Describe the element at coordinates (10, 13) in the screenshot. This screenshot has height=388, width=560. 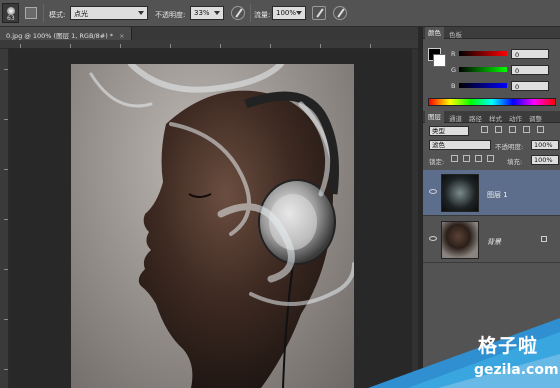
I see `brush-preset-icon: 63` at that location.